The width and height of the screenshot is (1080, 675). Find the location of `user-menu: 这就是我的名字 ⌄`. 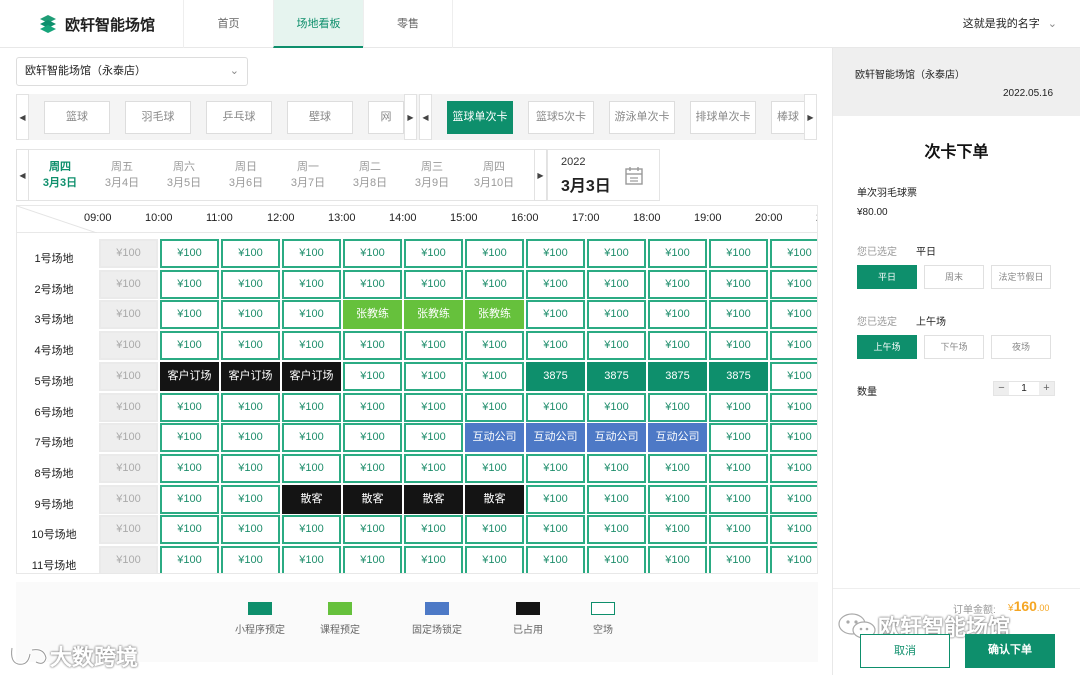

user-menu: 这就是我的名字 ⌄ is located at coordinates (1010, 24).